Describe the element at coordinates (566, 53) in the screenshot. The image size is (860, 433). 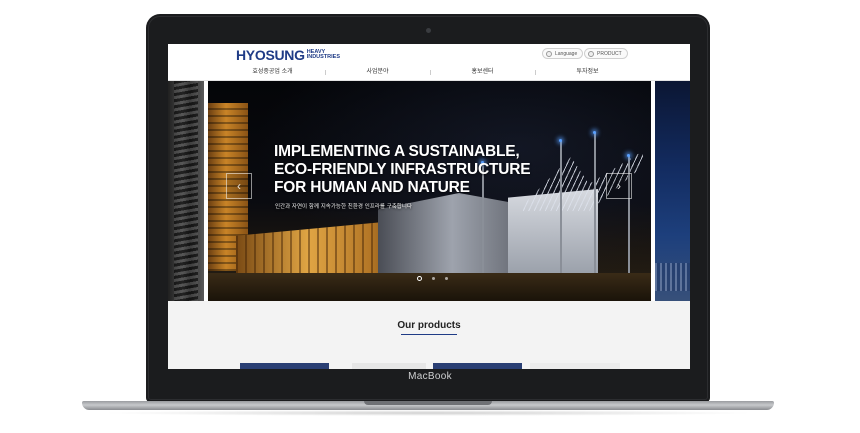
I see `language-label: Language` at that location.